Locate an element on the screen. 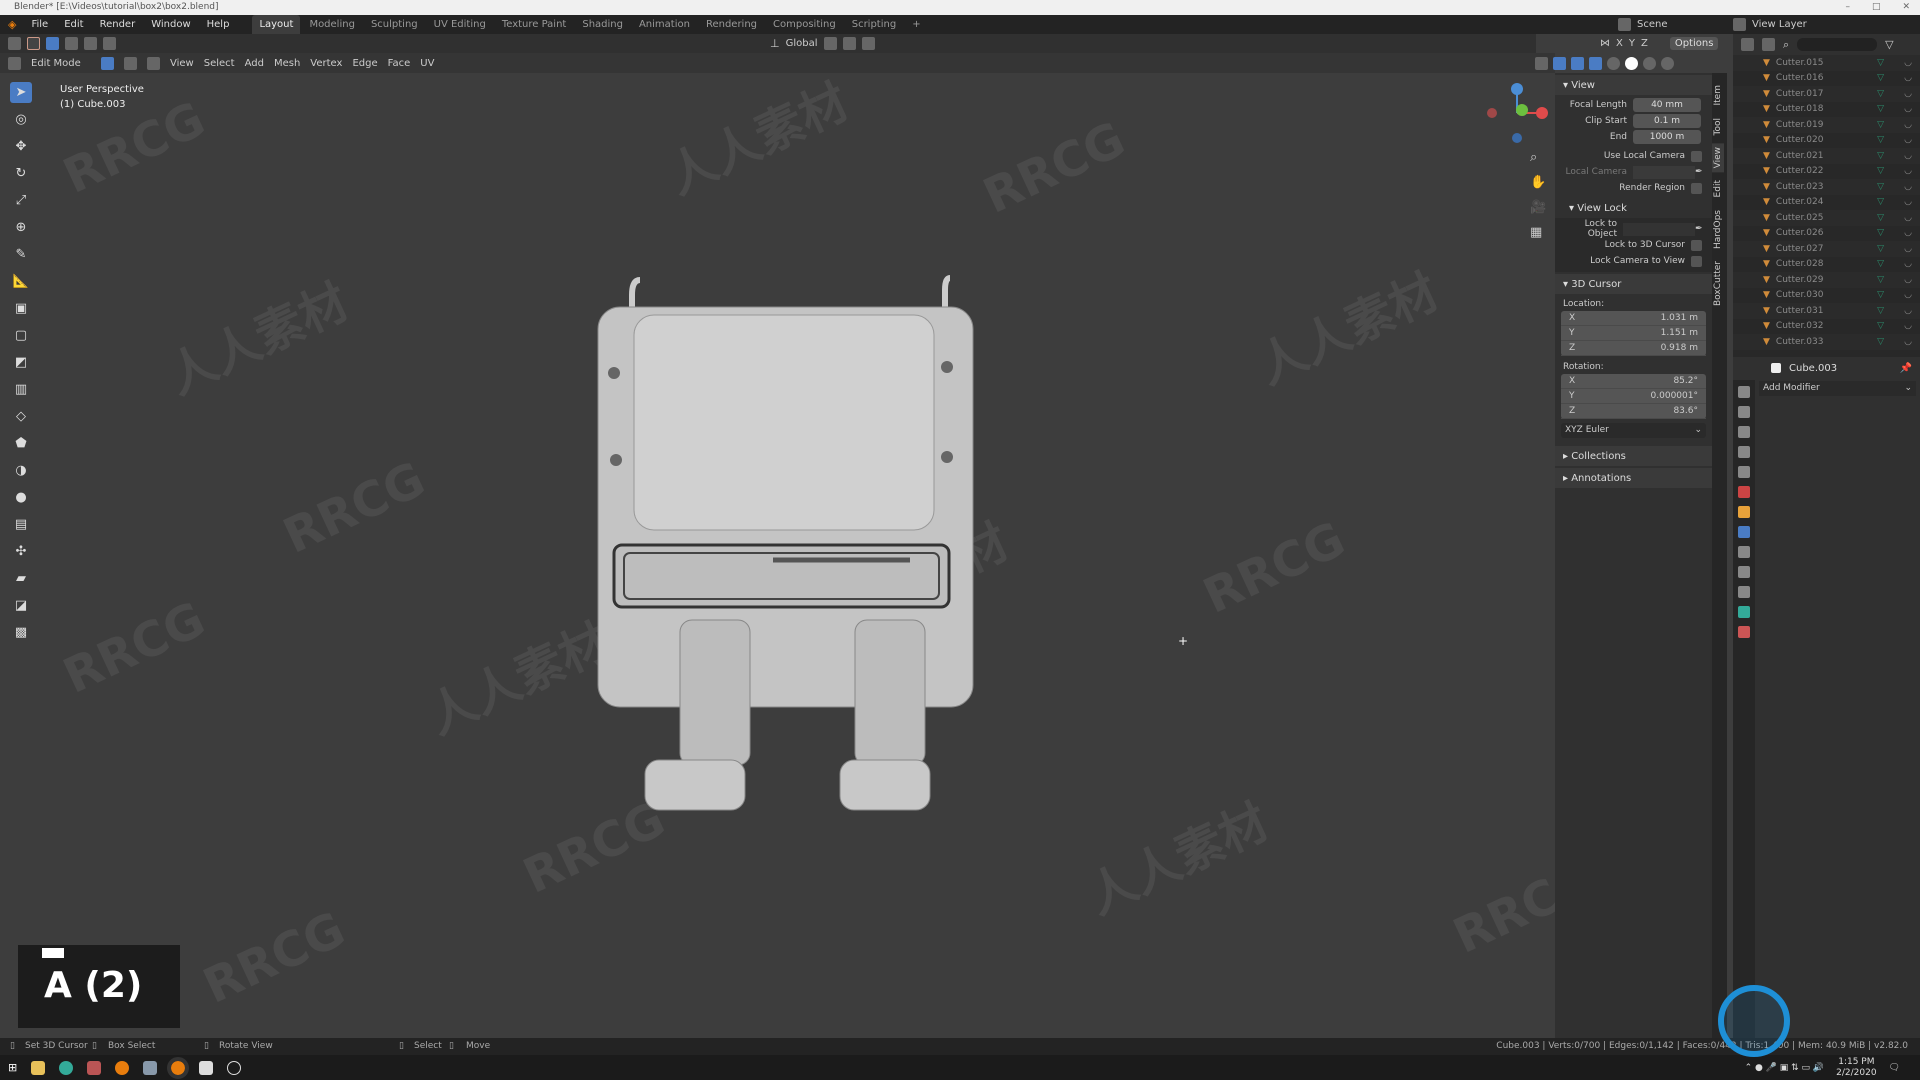  output-tab-icon is located at coordinates (1744, 432).